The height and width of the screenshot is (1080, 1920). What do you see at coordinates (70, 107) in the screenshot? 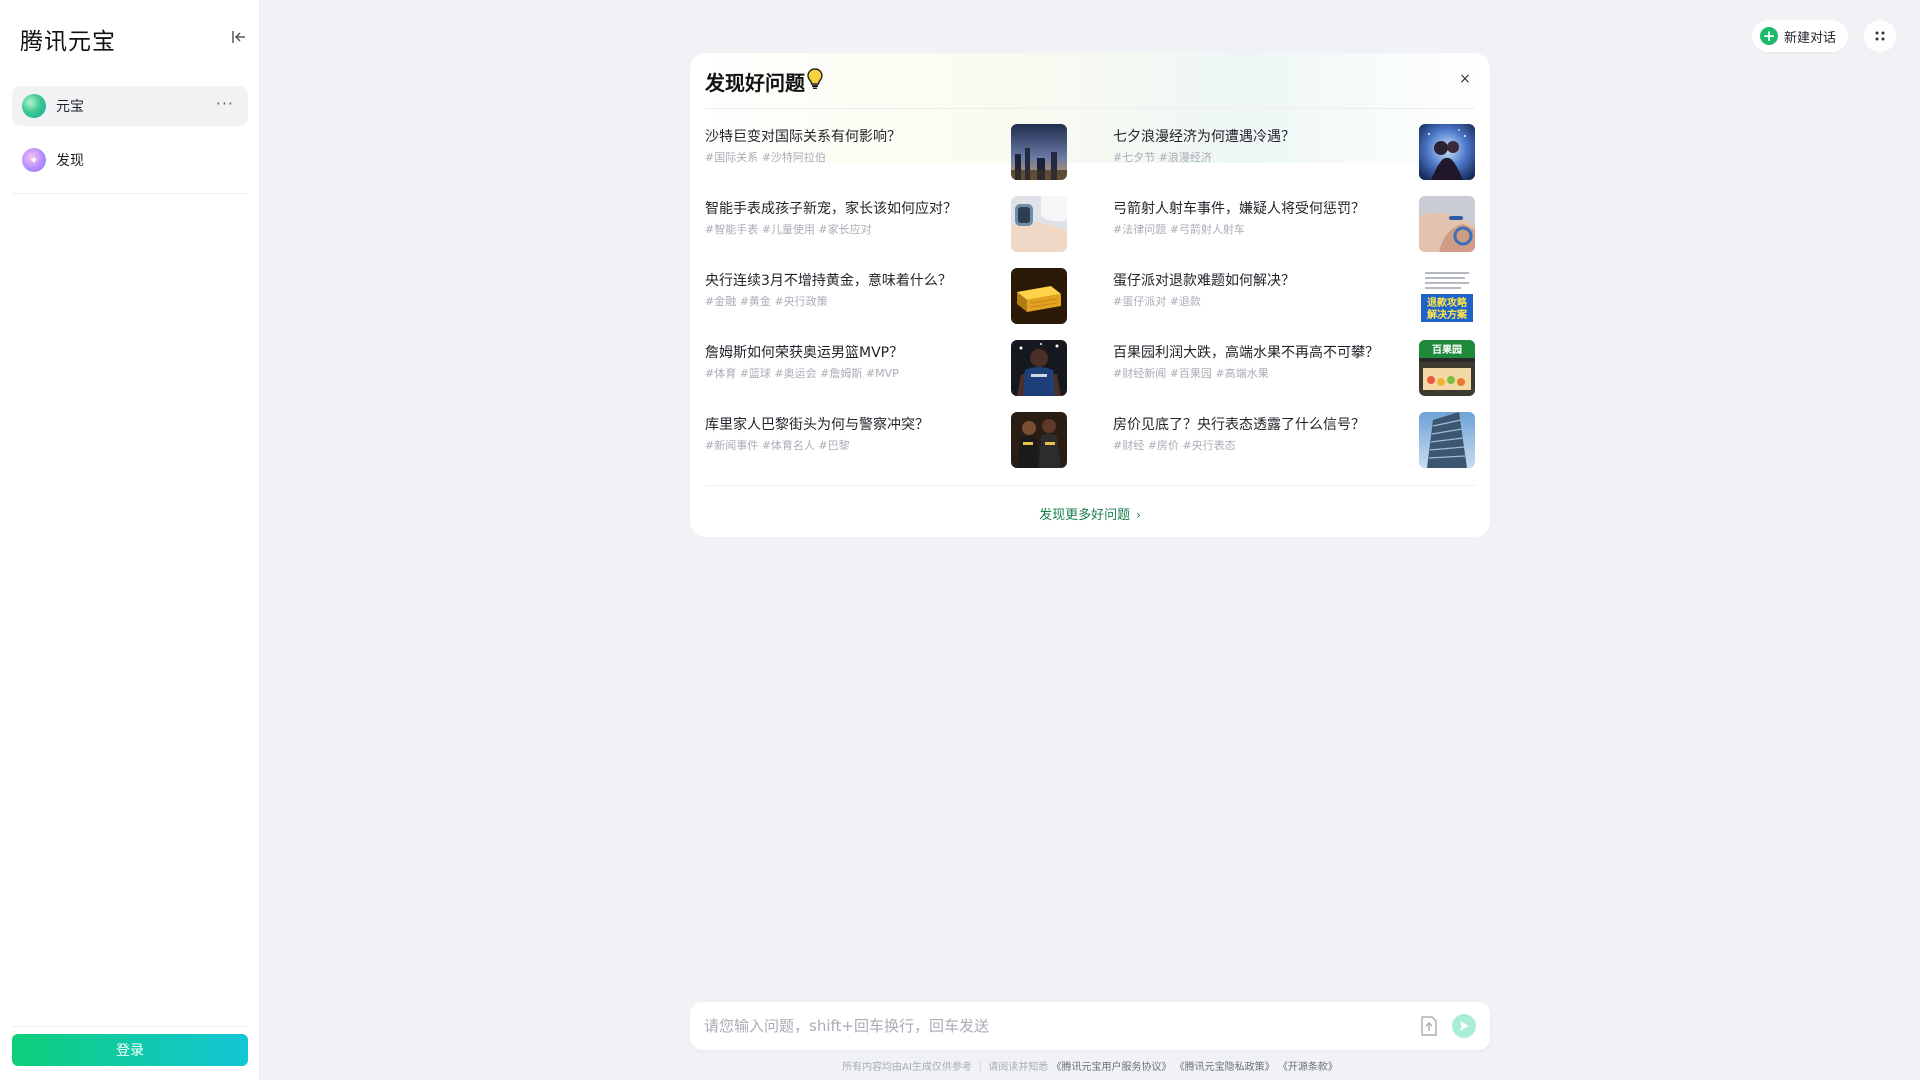
I see `sidebar-item-label: 元宝` at bounding box center [70, 107].